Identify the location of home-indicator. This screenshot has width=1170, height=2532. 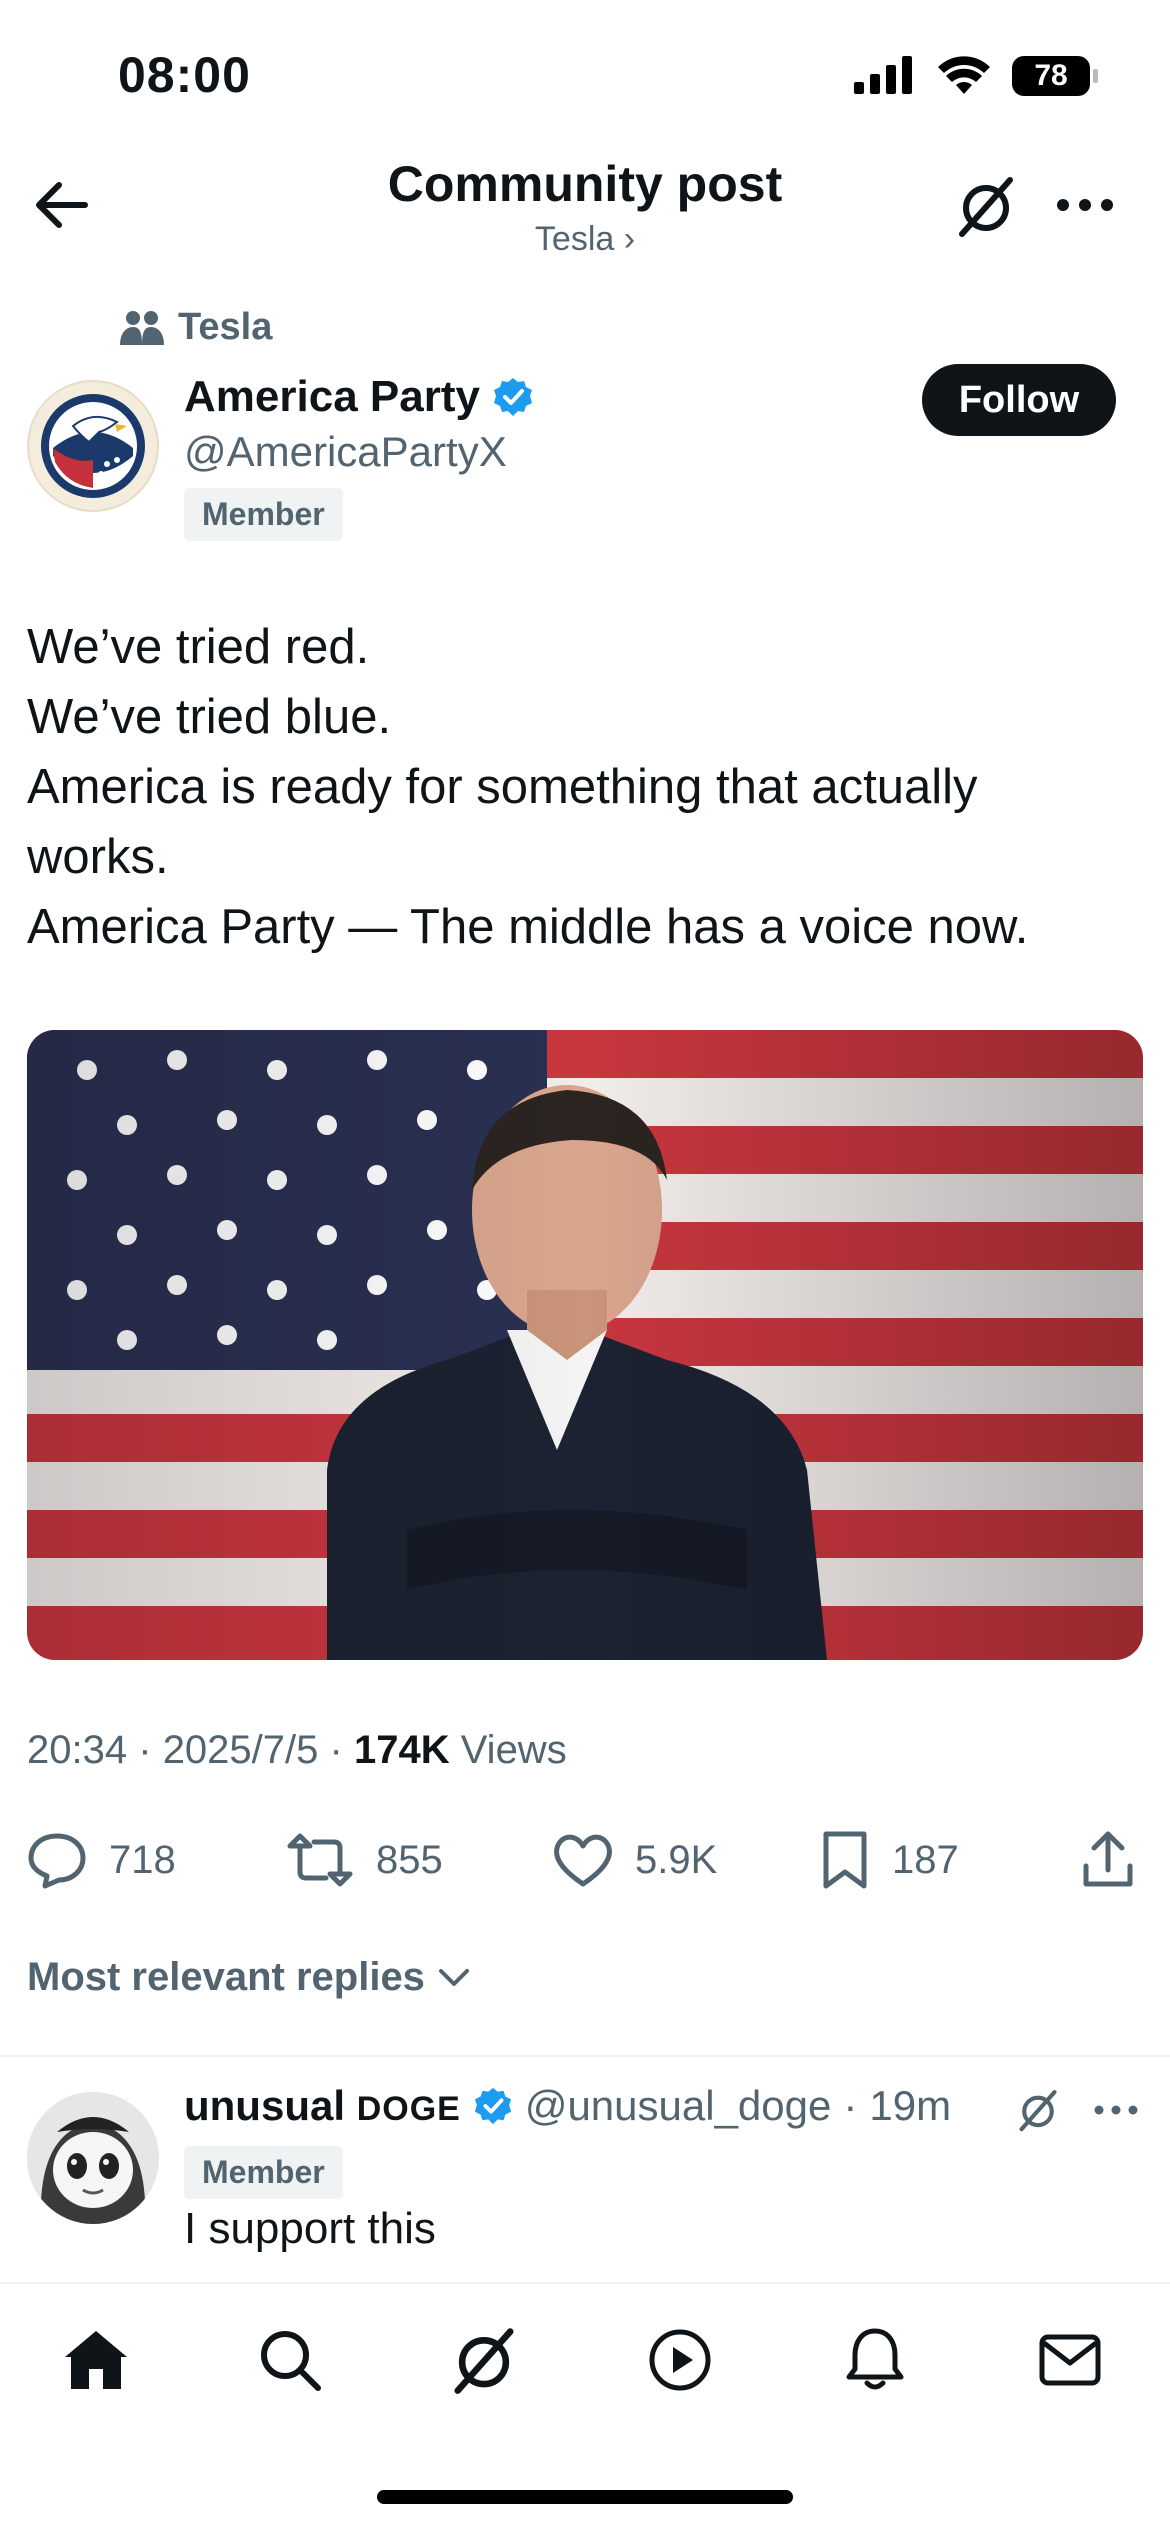
(585, 2497).